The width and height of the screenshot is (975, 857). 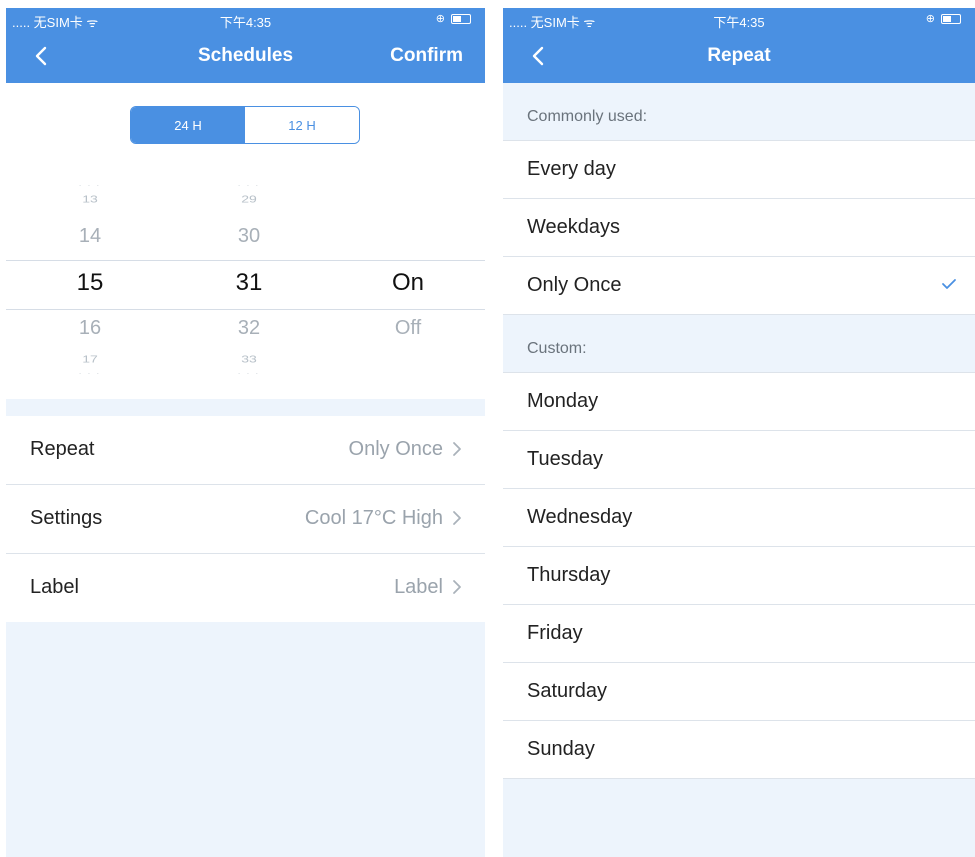 What do you see at coordinates (739, 170) in the screenshot?
I see `repeat-option-every-day: Every day` at bounding box center [739, 170].